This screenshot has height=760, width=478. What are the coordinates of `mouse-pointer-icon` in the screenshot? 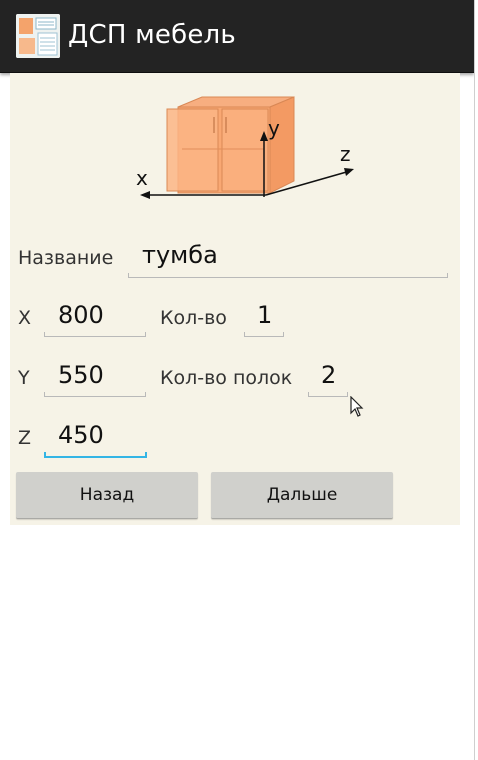 It's located at (357, 406).